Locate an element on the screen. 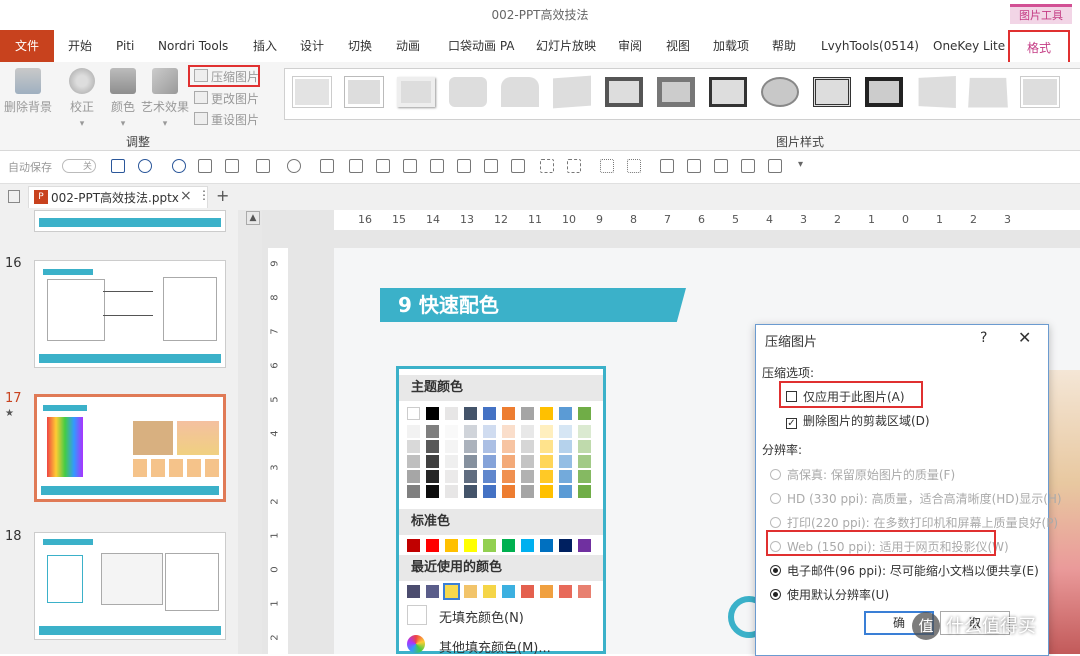  tab-insert: 插入 is located at coordinates (265, 46).